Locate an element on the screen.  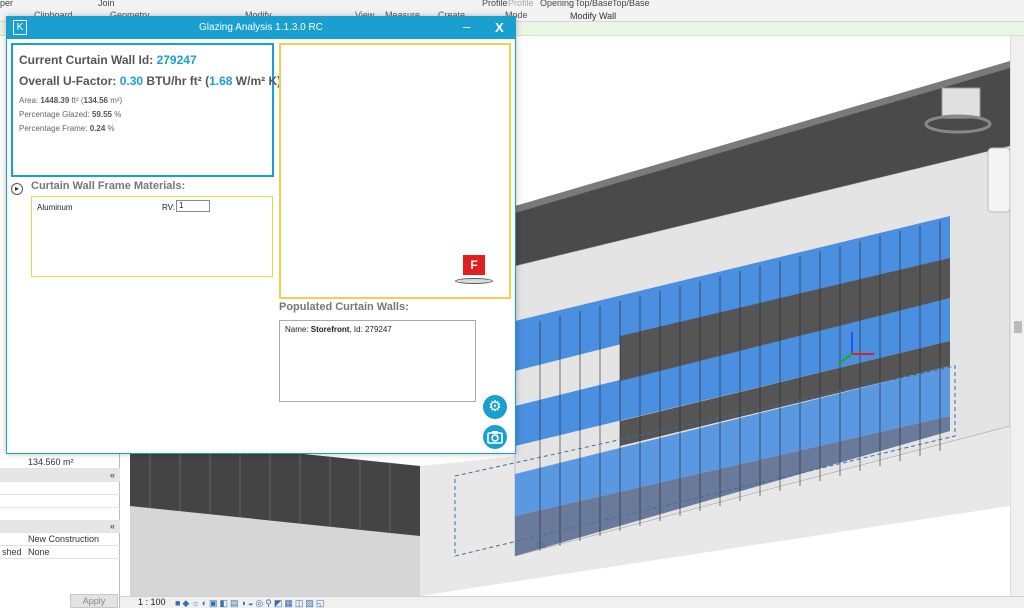
rv-label: RV: is located at coordinates (168, 207).